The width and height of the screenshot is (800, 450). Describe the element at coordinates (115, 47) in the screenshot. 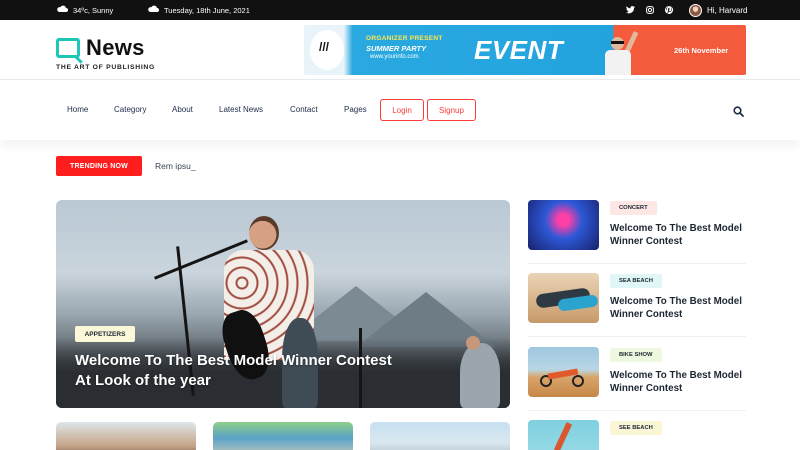

I see `logo-name: News` at that location.